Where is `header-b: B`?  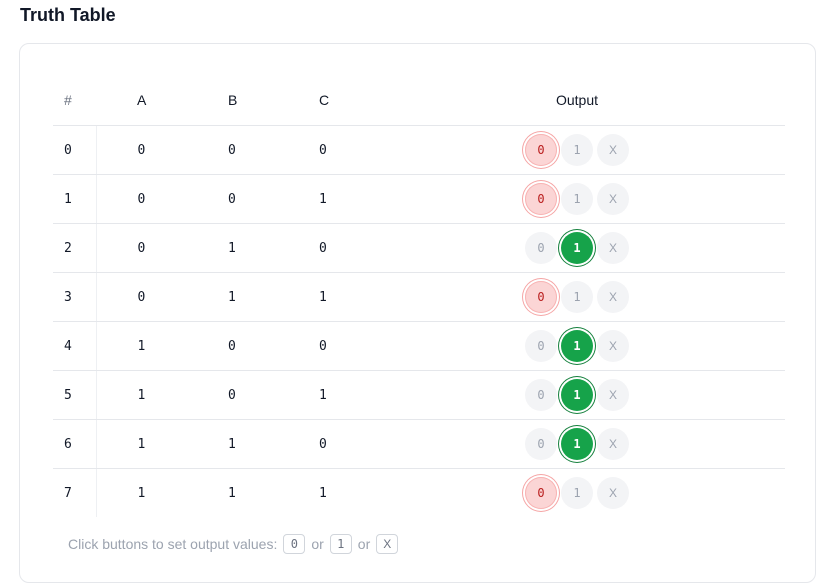
header-b: B is located at coordinates (232, 100).